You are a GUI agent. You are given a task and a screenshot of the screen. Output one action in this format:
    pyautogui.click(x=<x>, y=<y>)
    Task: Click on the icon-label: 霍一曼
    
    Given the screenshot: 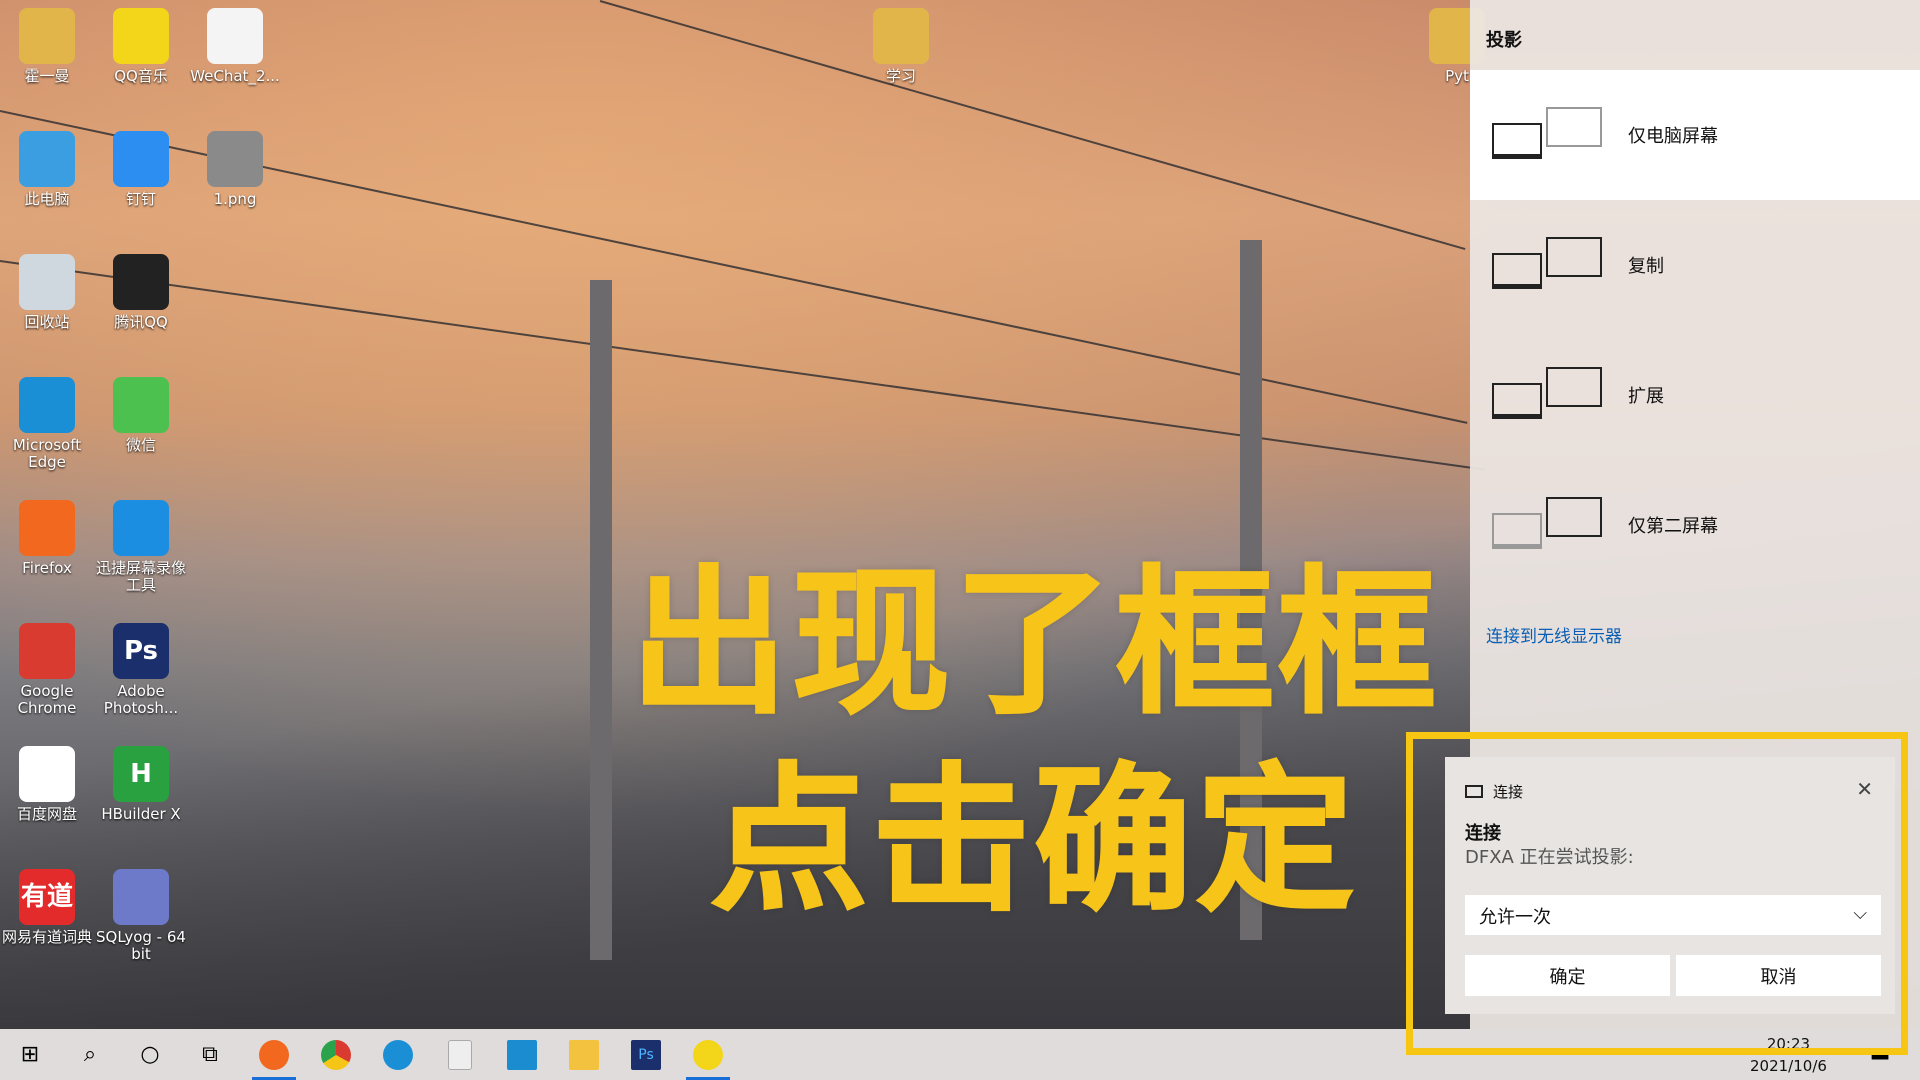 What is the action you would take?
    pyautogui.click(x=47, y=76)
    